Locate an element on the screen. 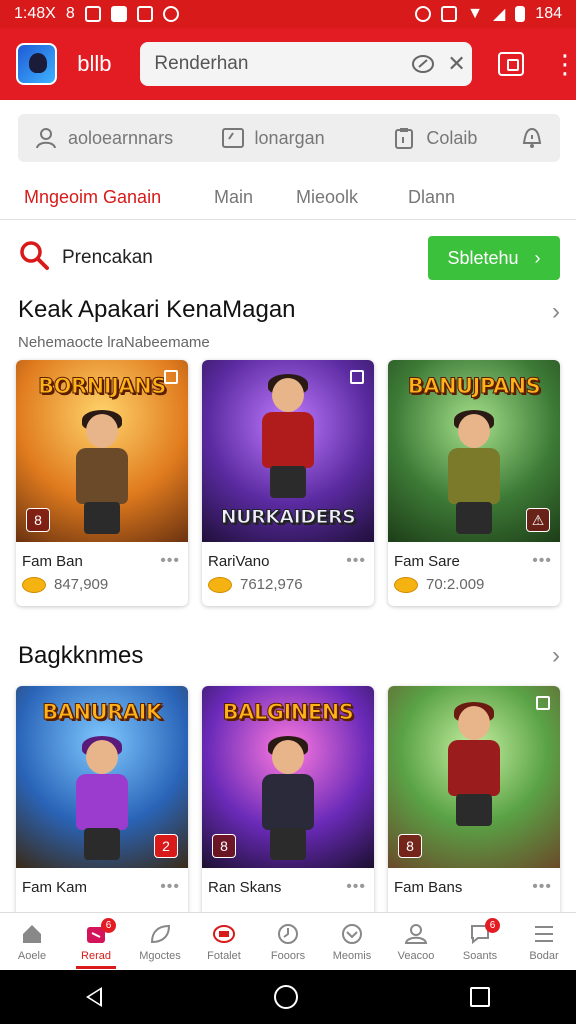 The height and width of the screenshot is (1024, 576). nav-soants: 6 Soants is located at coordinates (480, 942).